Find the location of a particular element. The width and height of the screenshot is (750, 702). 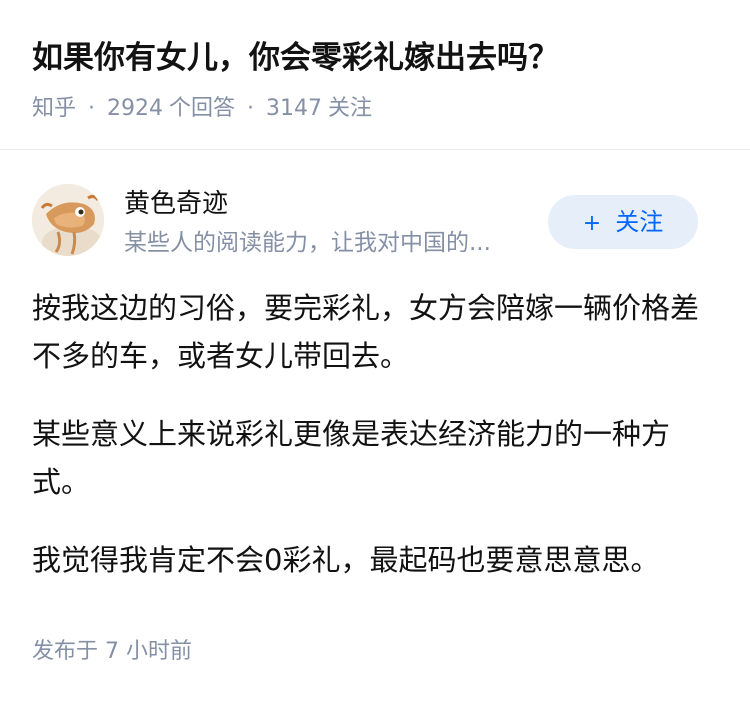

answer-count: 2924 is located at coordinates (135, 108).